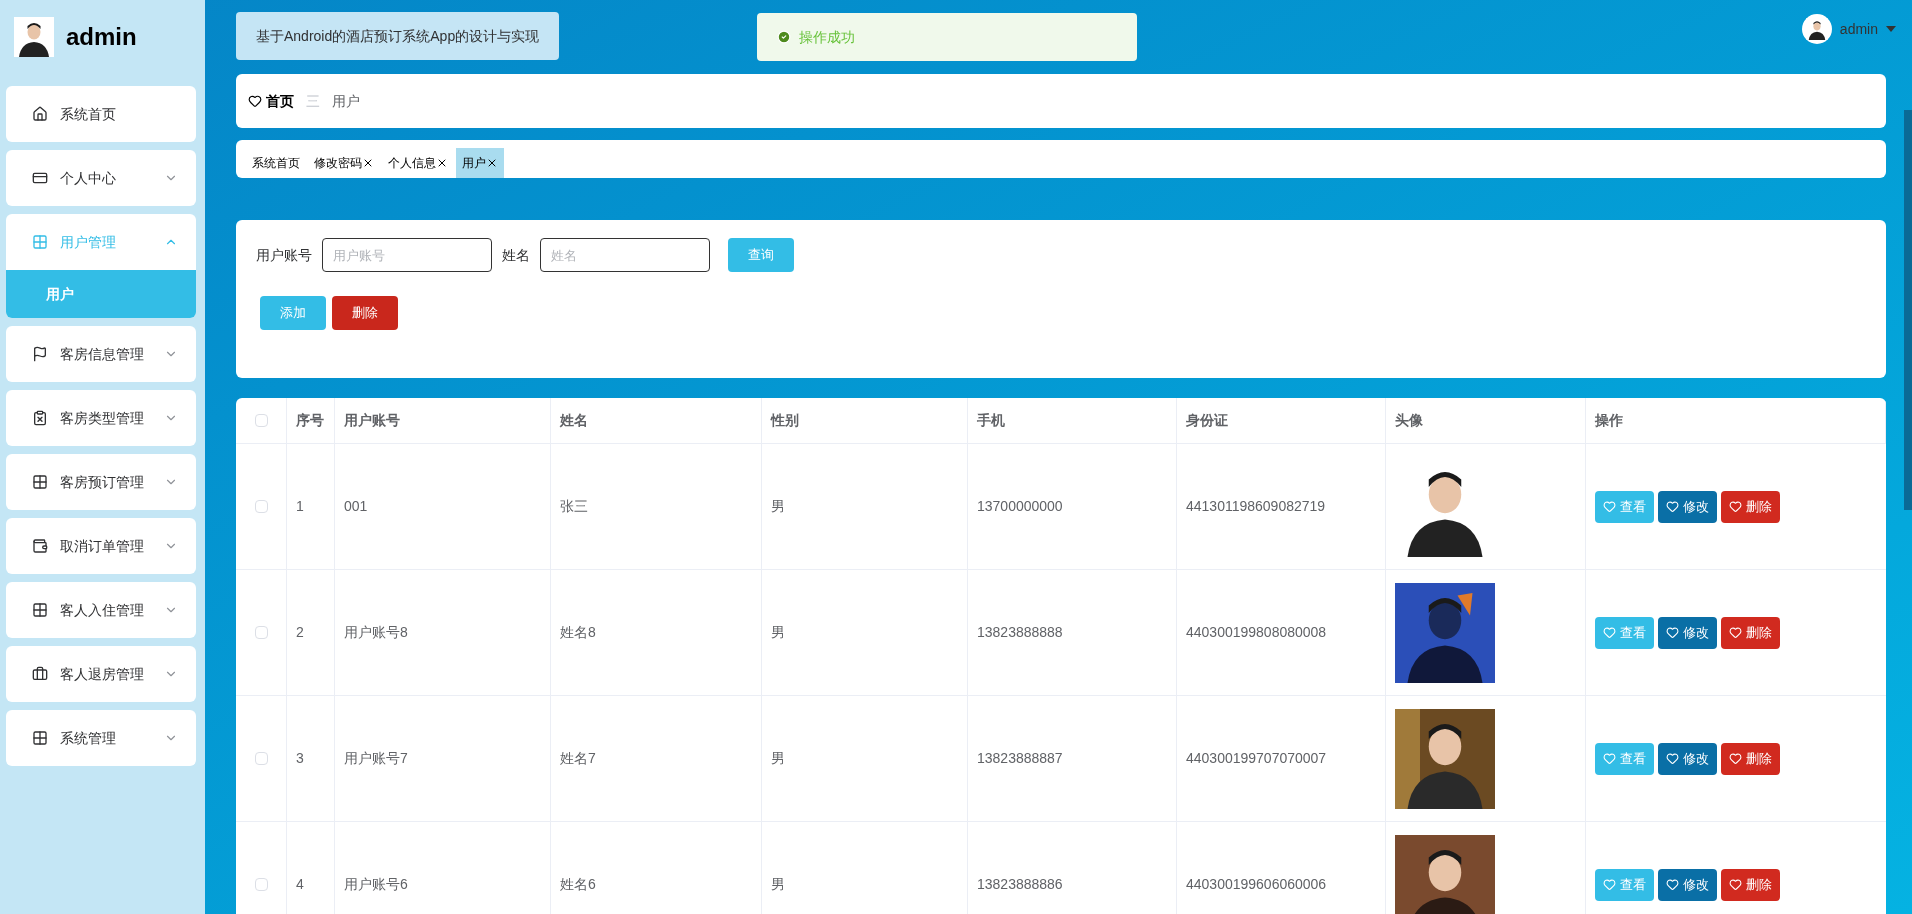 The height and width of the screenshot is (914, 1912). Describe the element at coordinates (398, 36) in the screenshot. I see `system-title: 基于Android的酒店预订系统App的设计与实现` at that location.